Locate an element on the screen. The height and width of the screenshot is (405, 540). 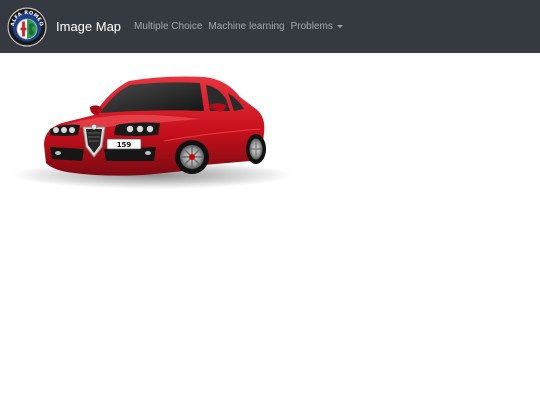
car-lower-grille-left is located at coordinates (67, 154).